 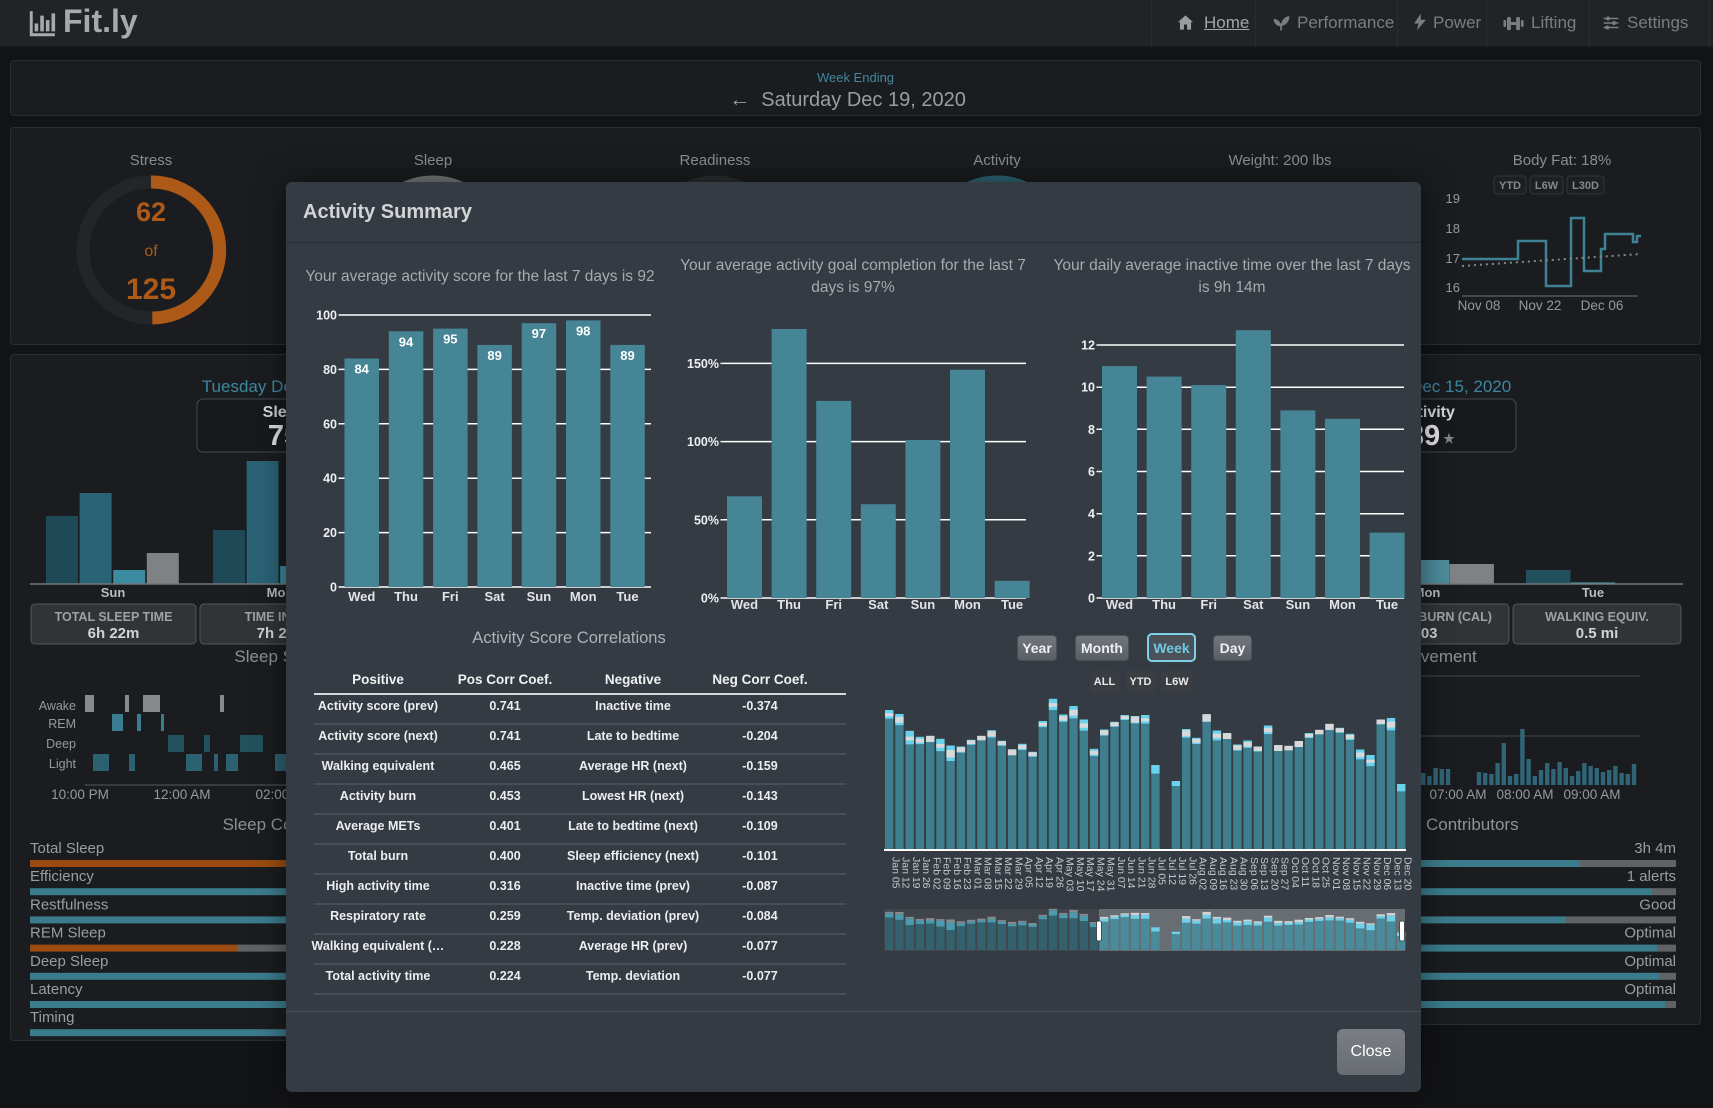 What do you see at coordinates (1591, 794) in the screenshot?
I see `svg-text: 09:00 AM` at bounding box center [1591, 794].